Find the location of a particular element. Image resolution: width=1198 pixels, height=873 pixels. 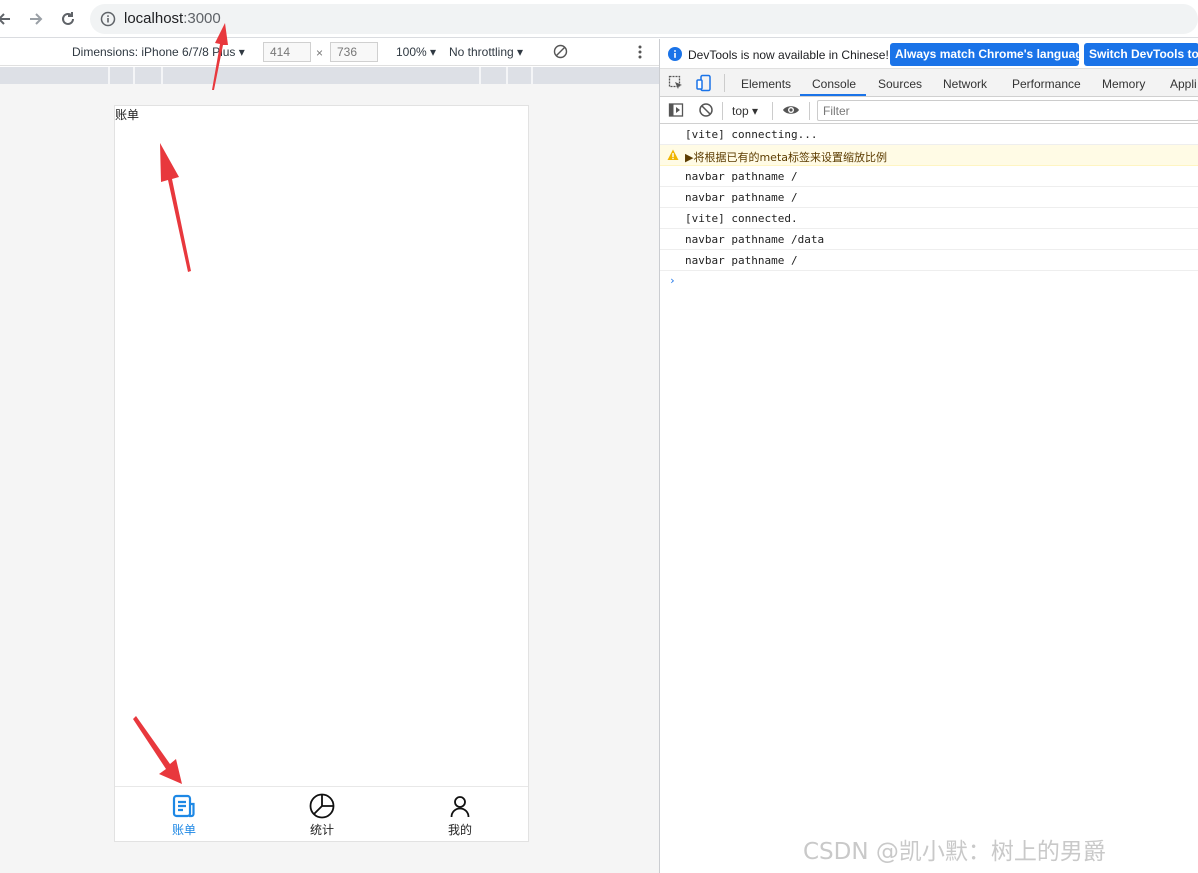

tab-mine: 我的 is located at coordinates (460, 814).